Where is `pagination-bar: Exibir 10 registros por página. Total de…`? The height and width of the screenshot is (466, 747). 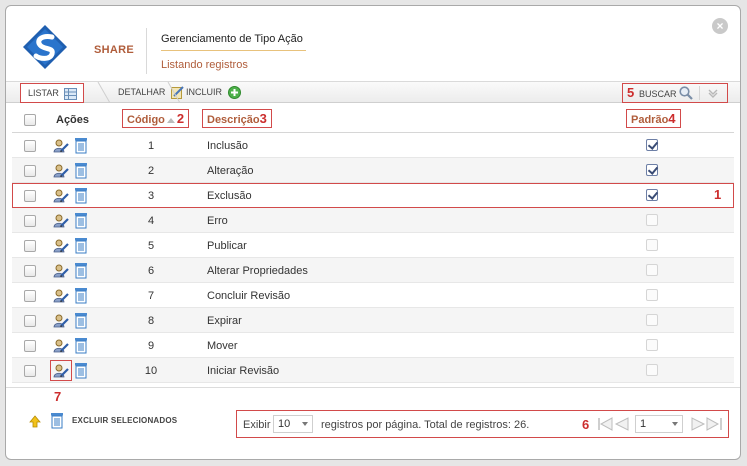
pagination-bar: Exibir 10 registros por página. Total de… is located at coordinates (482, 424).